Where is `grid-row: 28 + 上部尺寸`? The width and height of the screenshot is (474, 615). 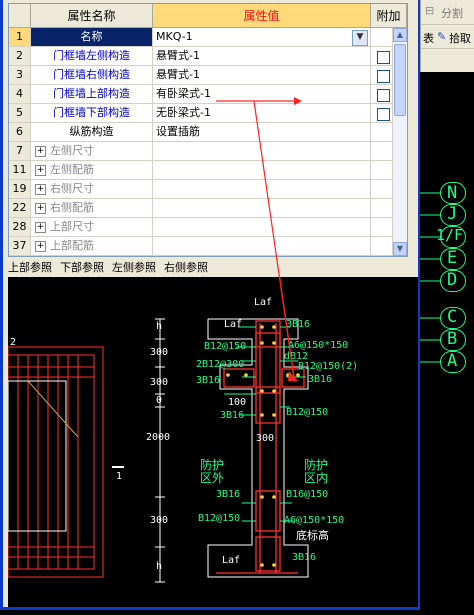
grid-row: 28 + 上部尺寸 is located at coordinates (208, 227).